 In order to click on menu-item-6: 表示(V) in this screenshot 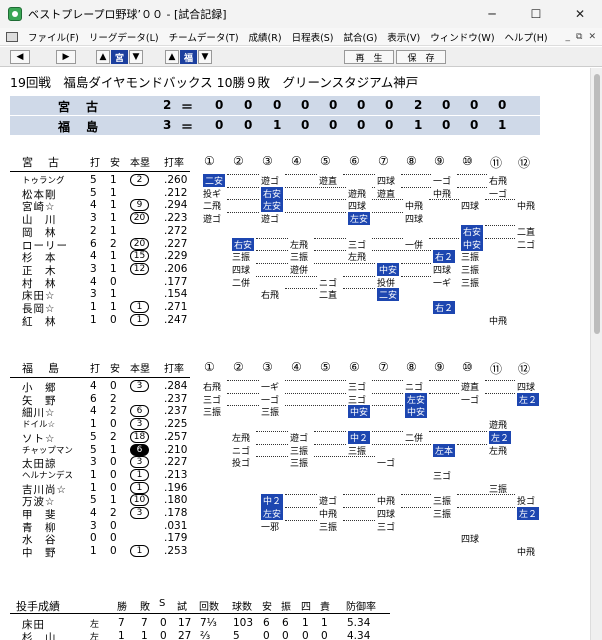, I will do `click(403, 37)`.